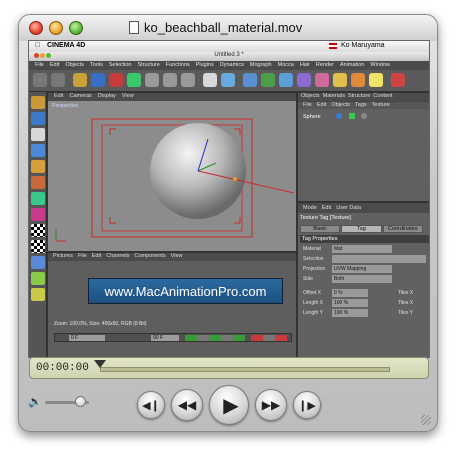 Image resolution: width=455 pixels, height=452 pixels. What do you see at coordinates (56, 28) in the screenshot?
I see `minimize-button` at bounding box center [56, 28].